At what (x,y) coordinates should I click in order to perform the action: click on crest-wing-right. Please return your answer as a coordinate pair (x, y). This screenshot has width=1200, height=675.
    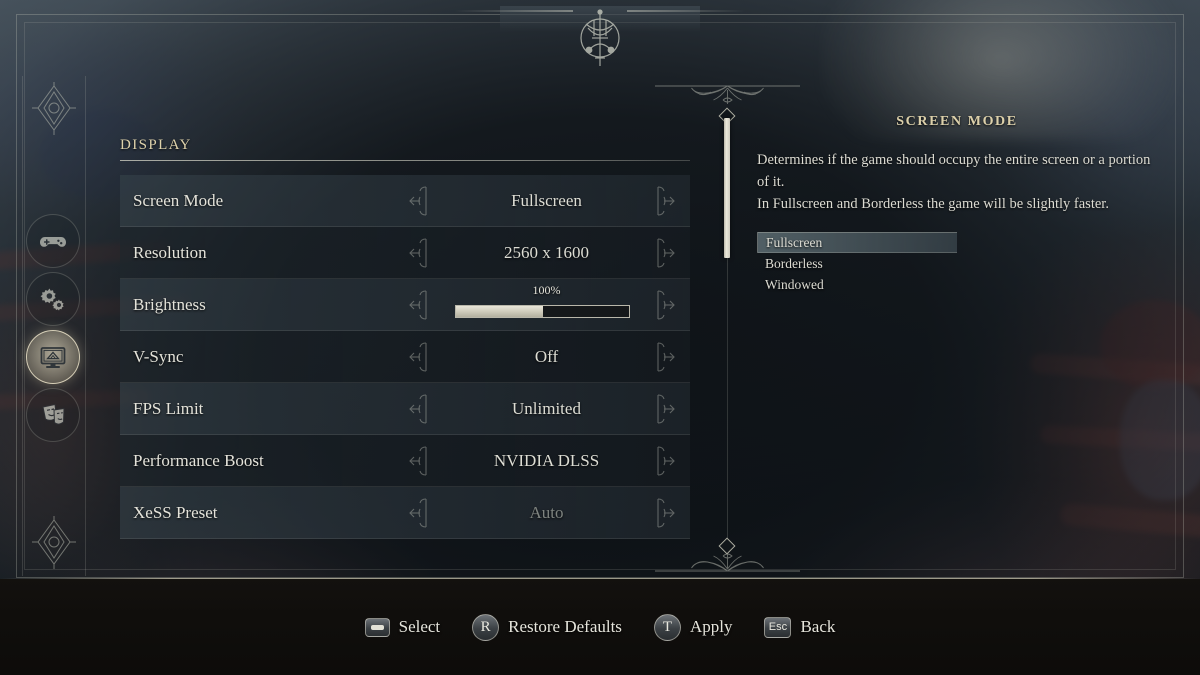
    Looking at the image, I should click on (686, 11).